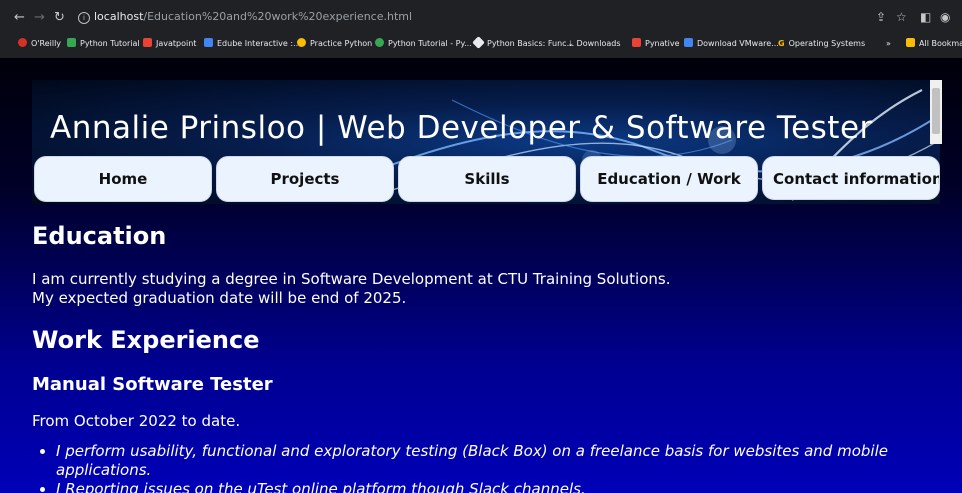 The height and width of the screenshot is (493, 962). What do you see at coordinates (305, 179) in the screenshot?
I see `nav-projects: Projects` at bounding box center [305, 179].